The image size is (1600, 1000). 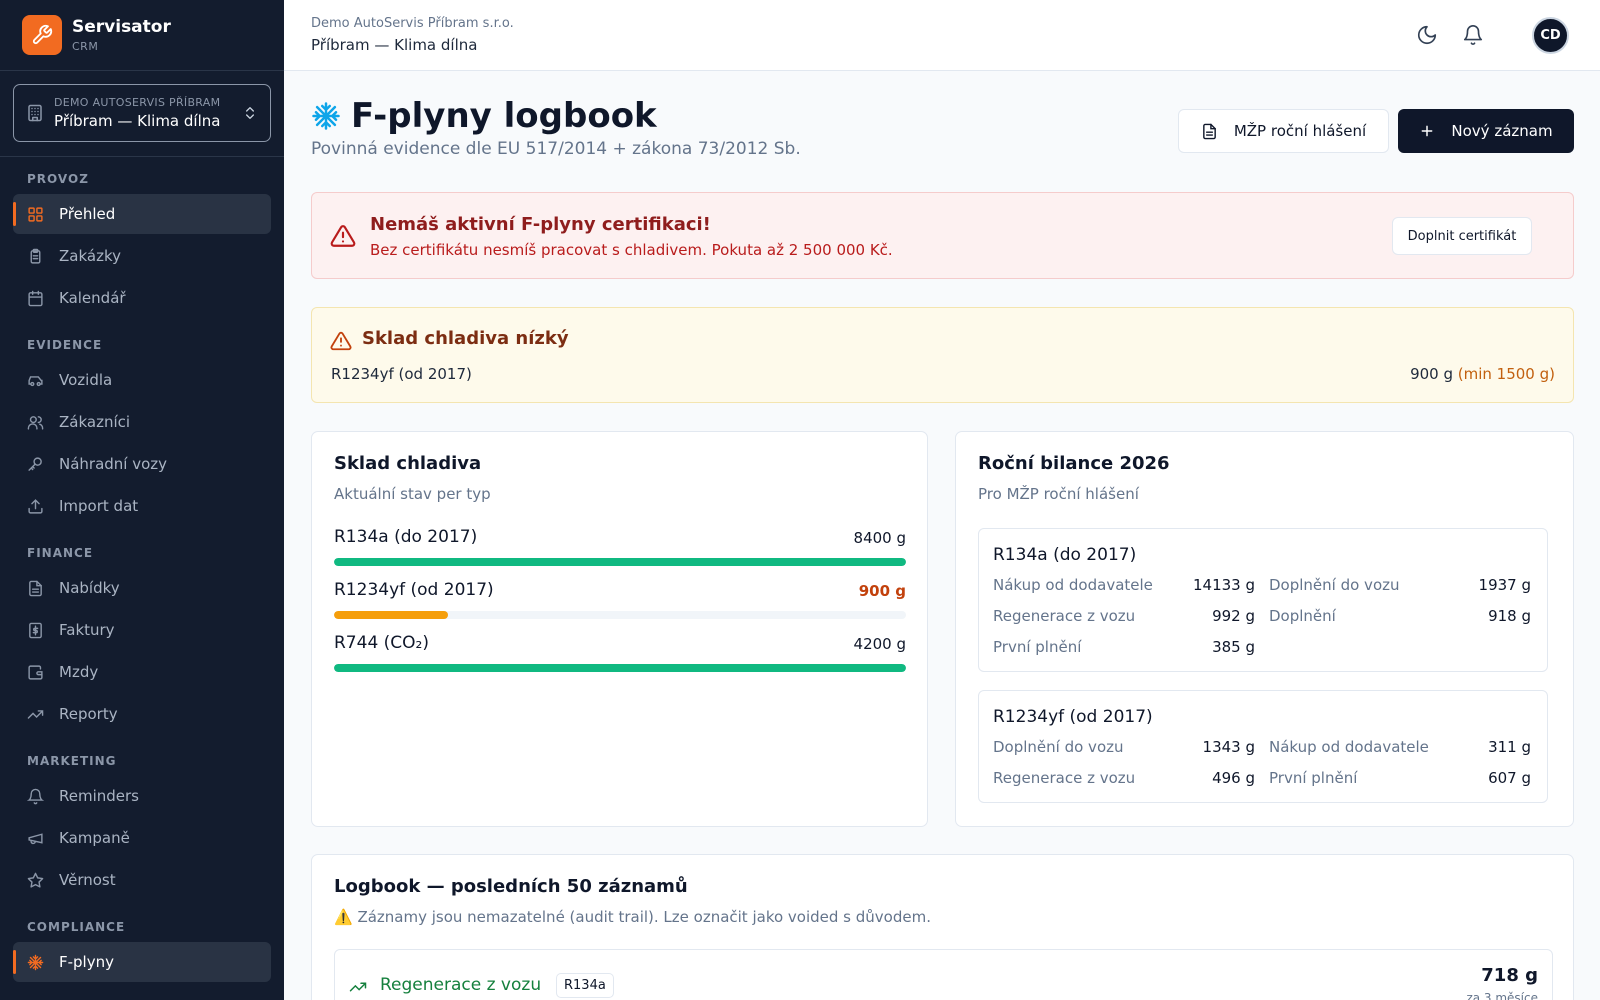 I want to click on balance-value: 918 g, so click(x=1509, y=616).